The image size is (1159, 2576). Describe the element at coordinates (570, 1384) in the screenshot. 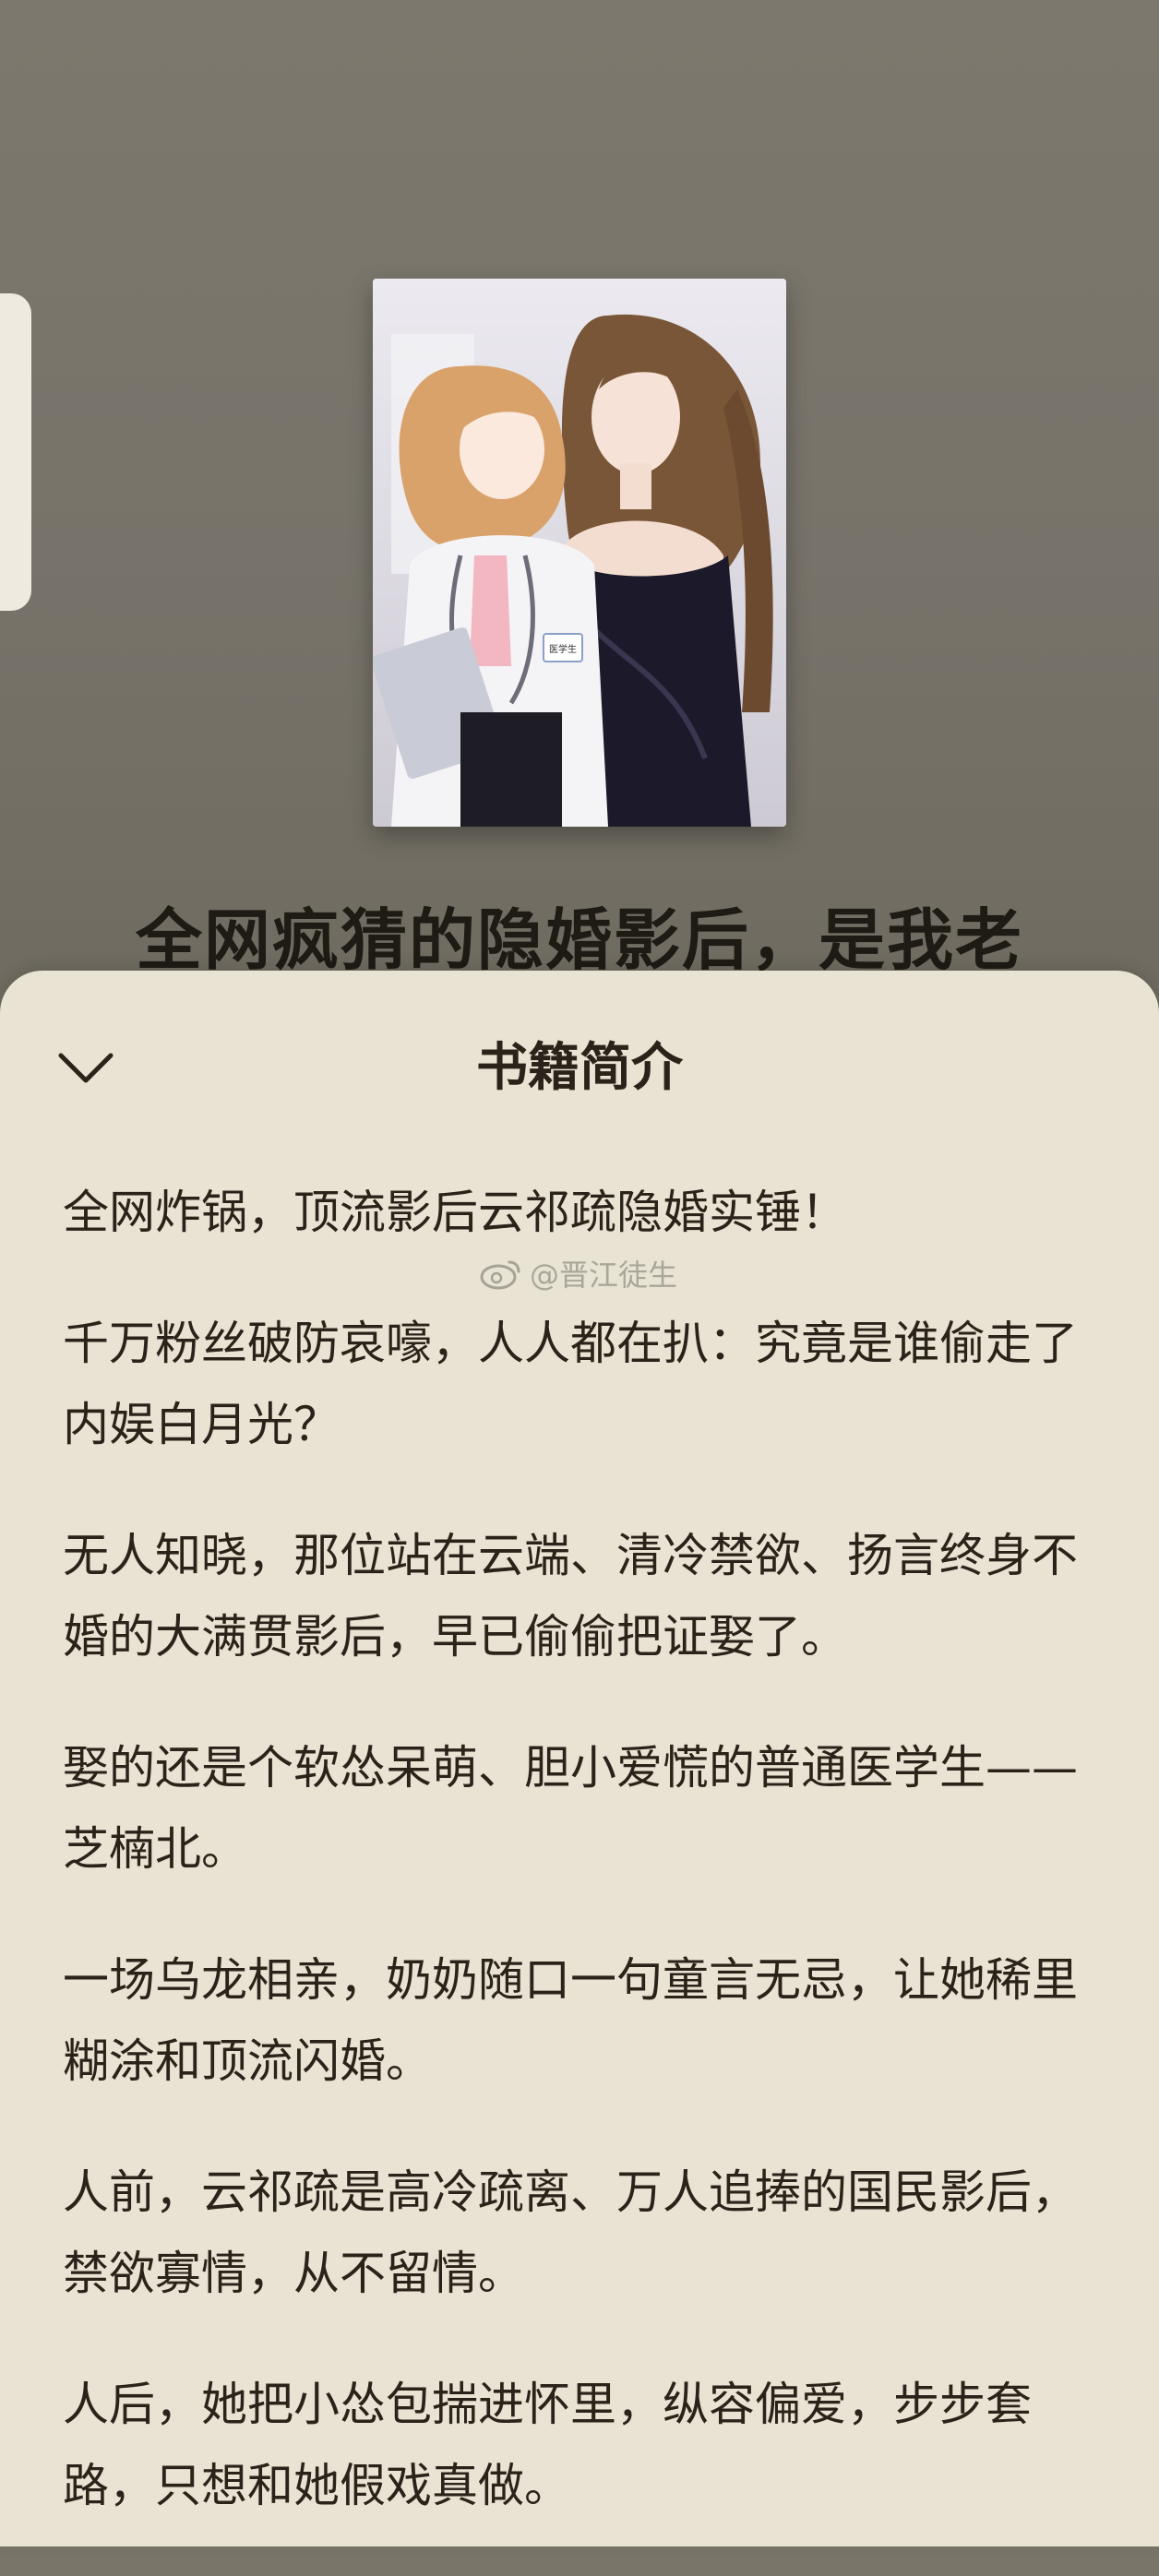

I see `synopsis-paragraph: 千万粉丝破防哀嚎，人人都在扒：究竟是谁偷走了内娱白月光？` at that location.